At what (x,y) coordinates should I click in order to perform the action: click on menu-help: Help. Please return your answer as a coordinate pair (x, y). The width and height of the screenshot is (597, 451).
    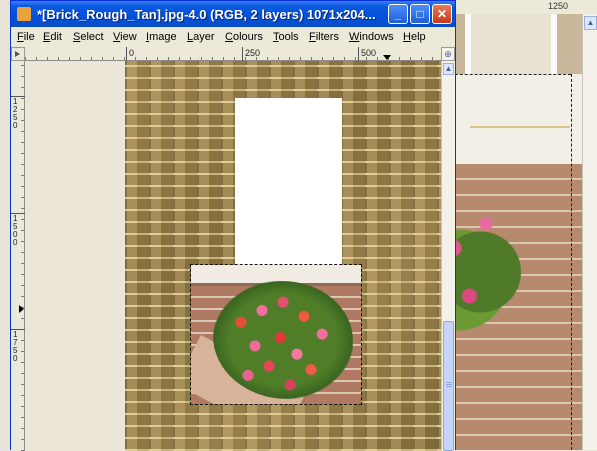
    Looking at the image, I should click on (414, 37).